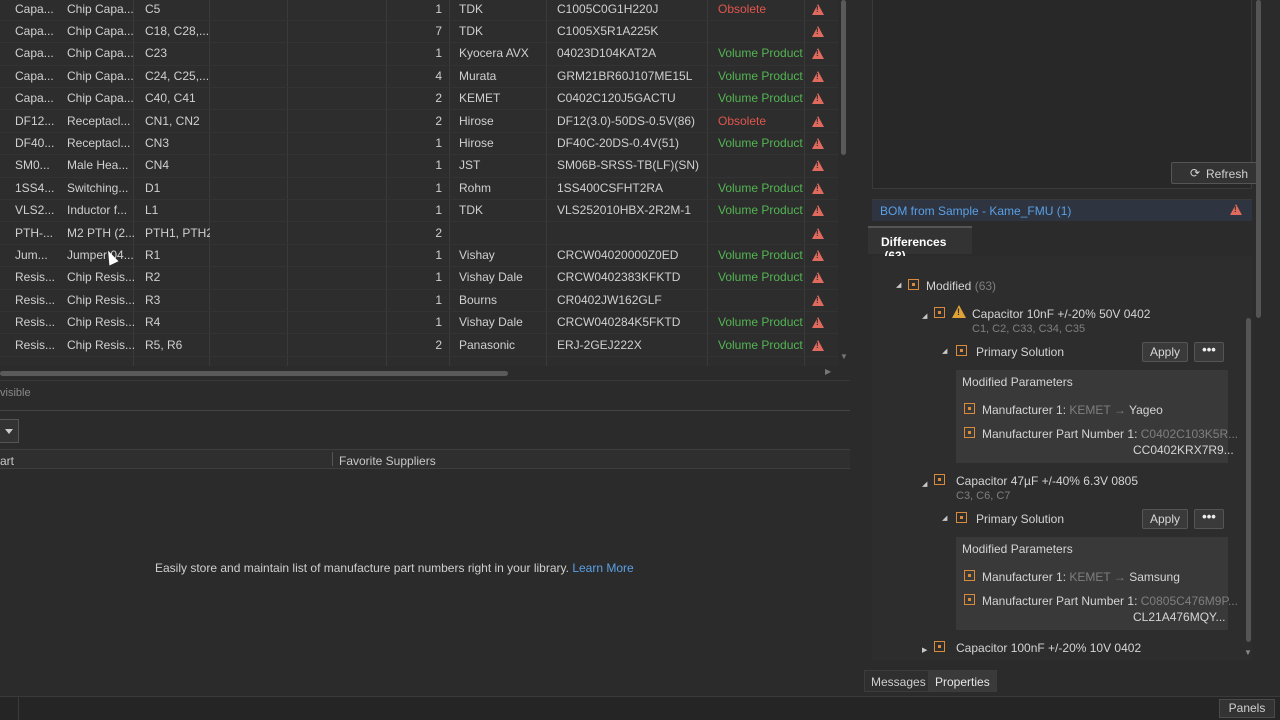  What do you see at coordinates (1017, 382) in the screenshot?
I see `params-title: Modified Parameters` at bounding box center [1017, 382].